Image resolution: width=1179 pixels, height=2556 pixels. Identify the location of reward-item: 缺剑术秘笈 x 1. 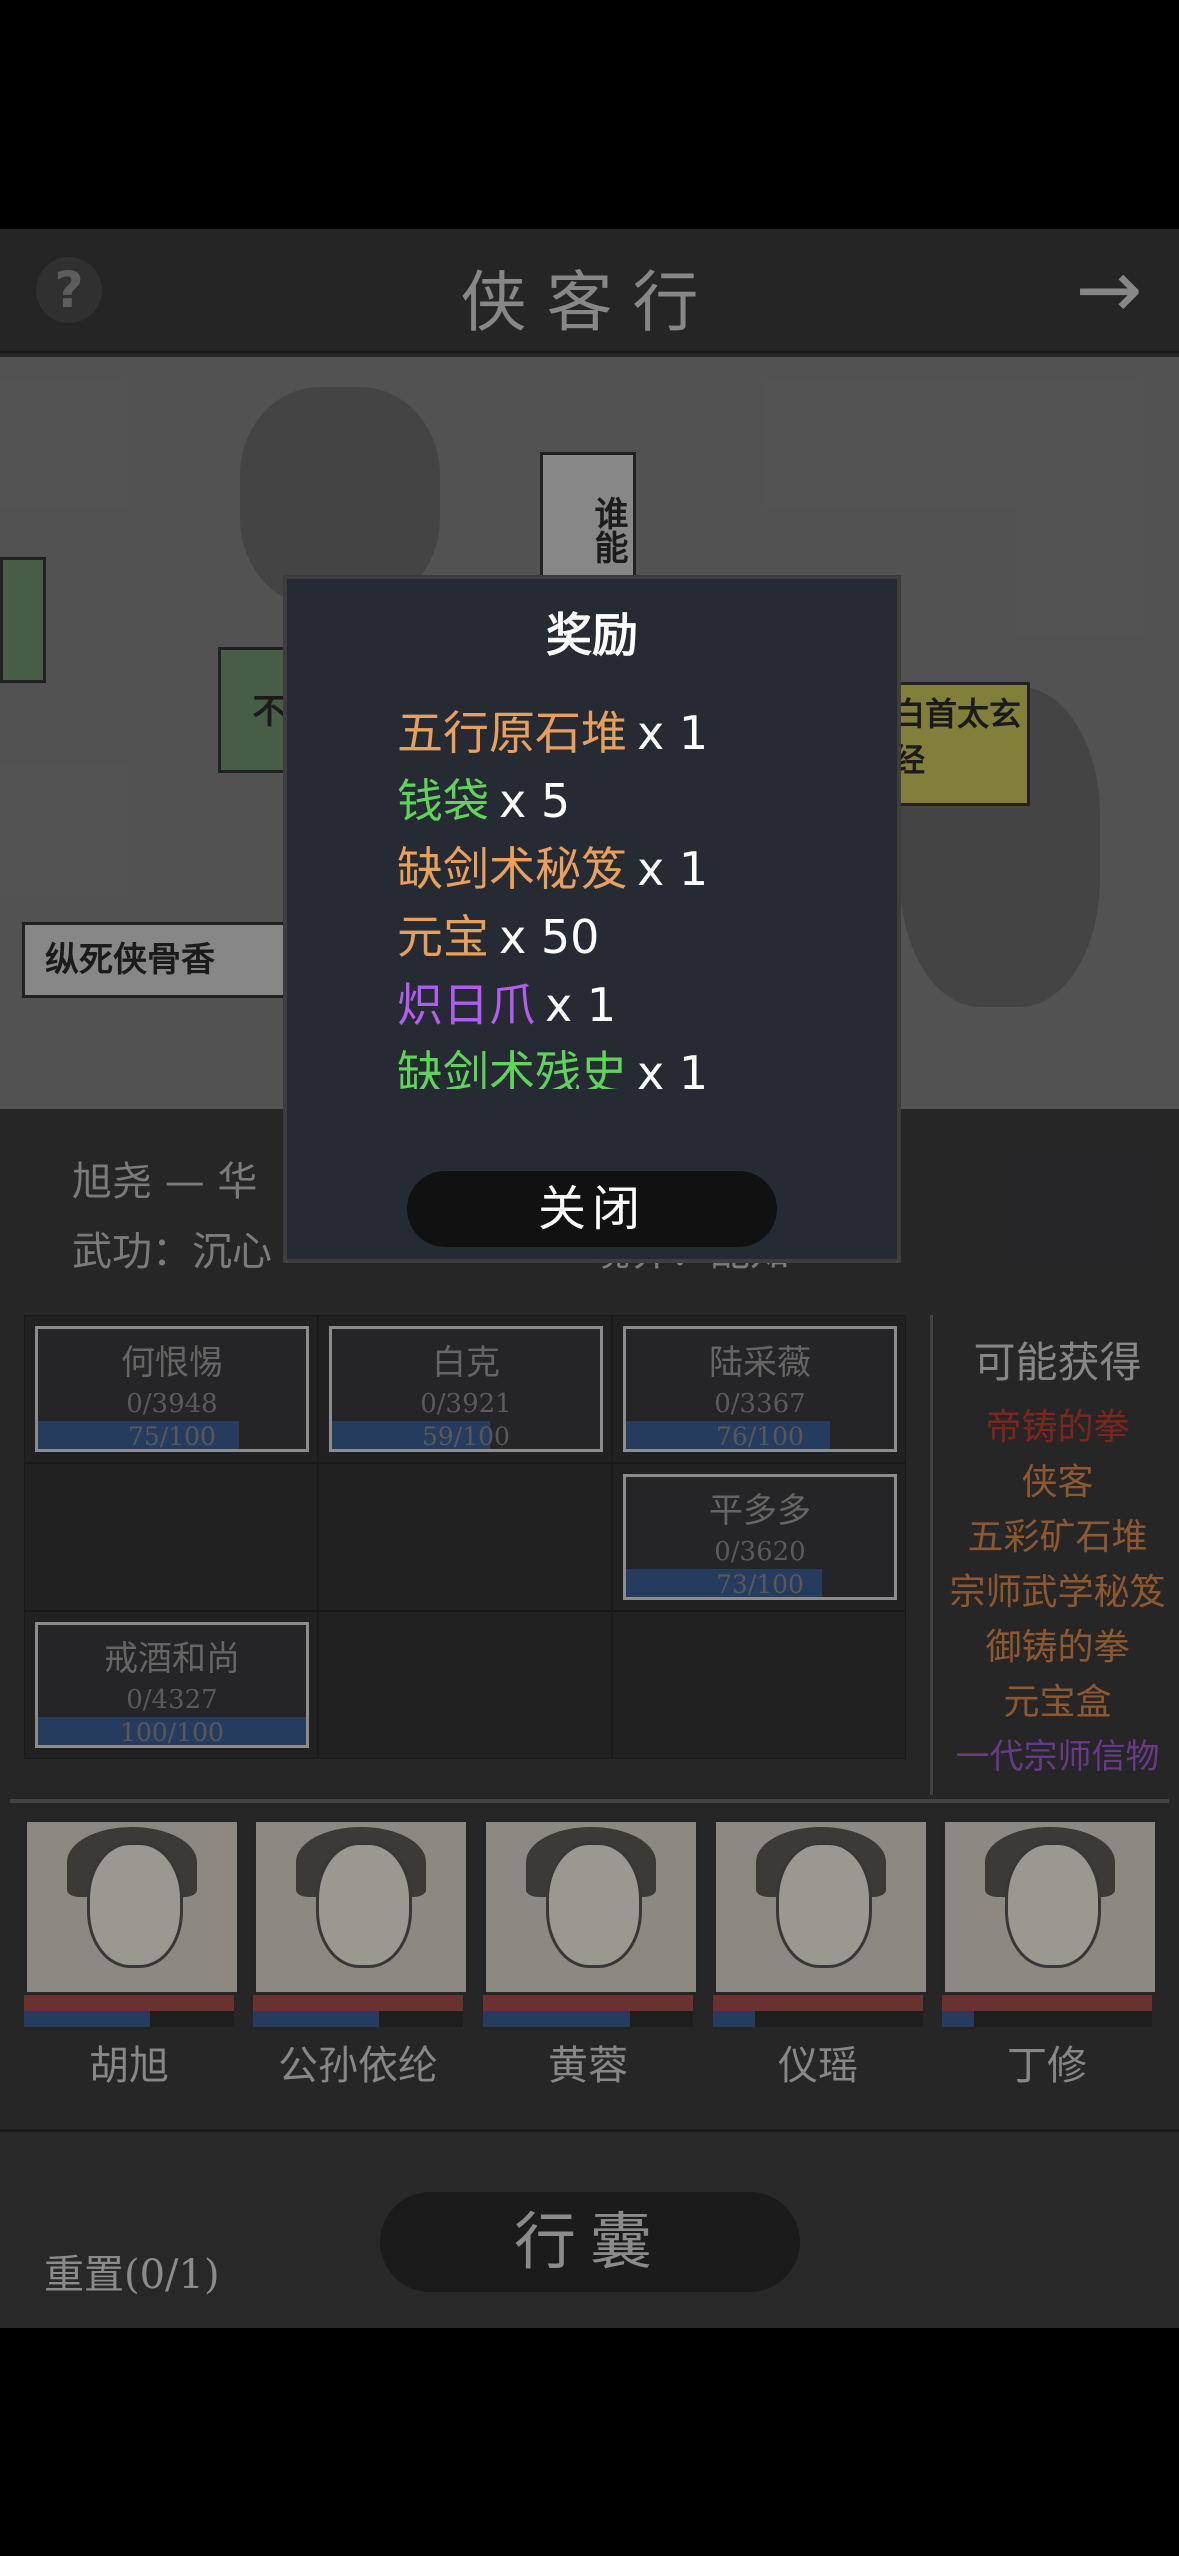
(627, 869).